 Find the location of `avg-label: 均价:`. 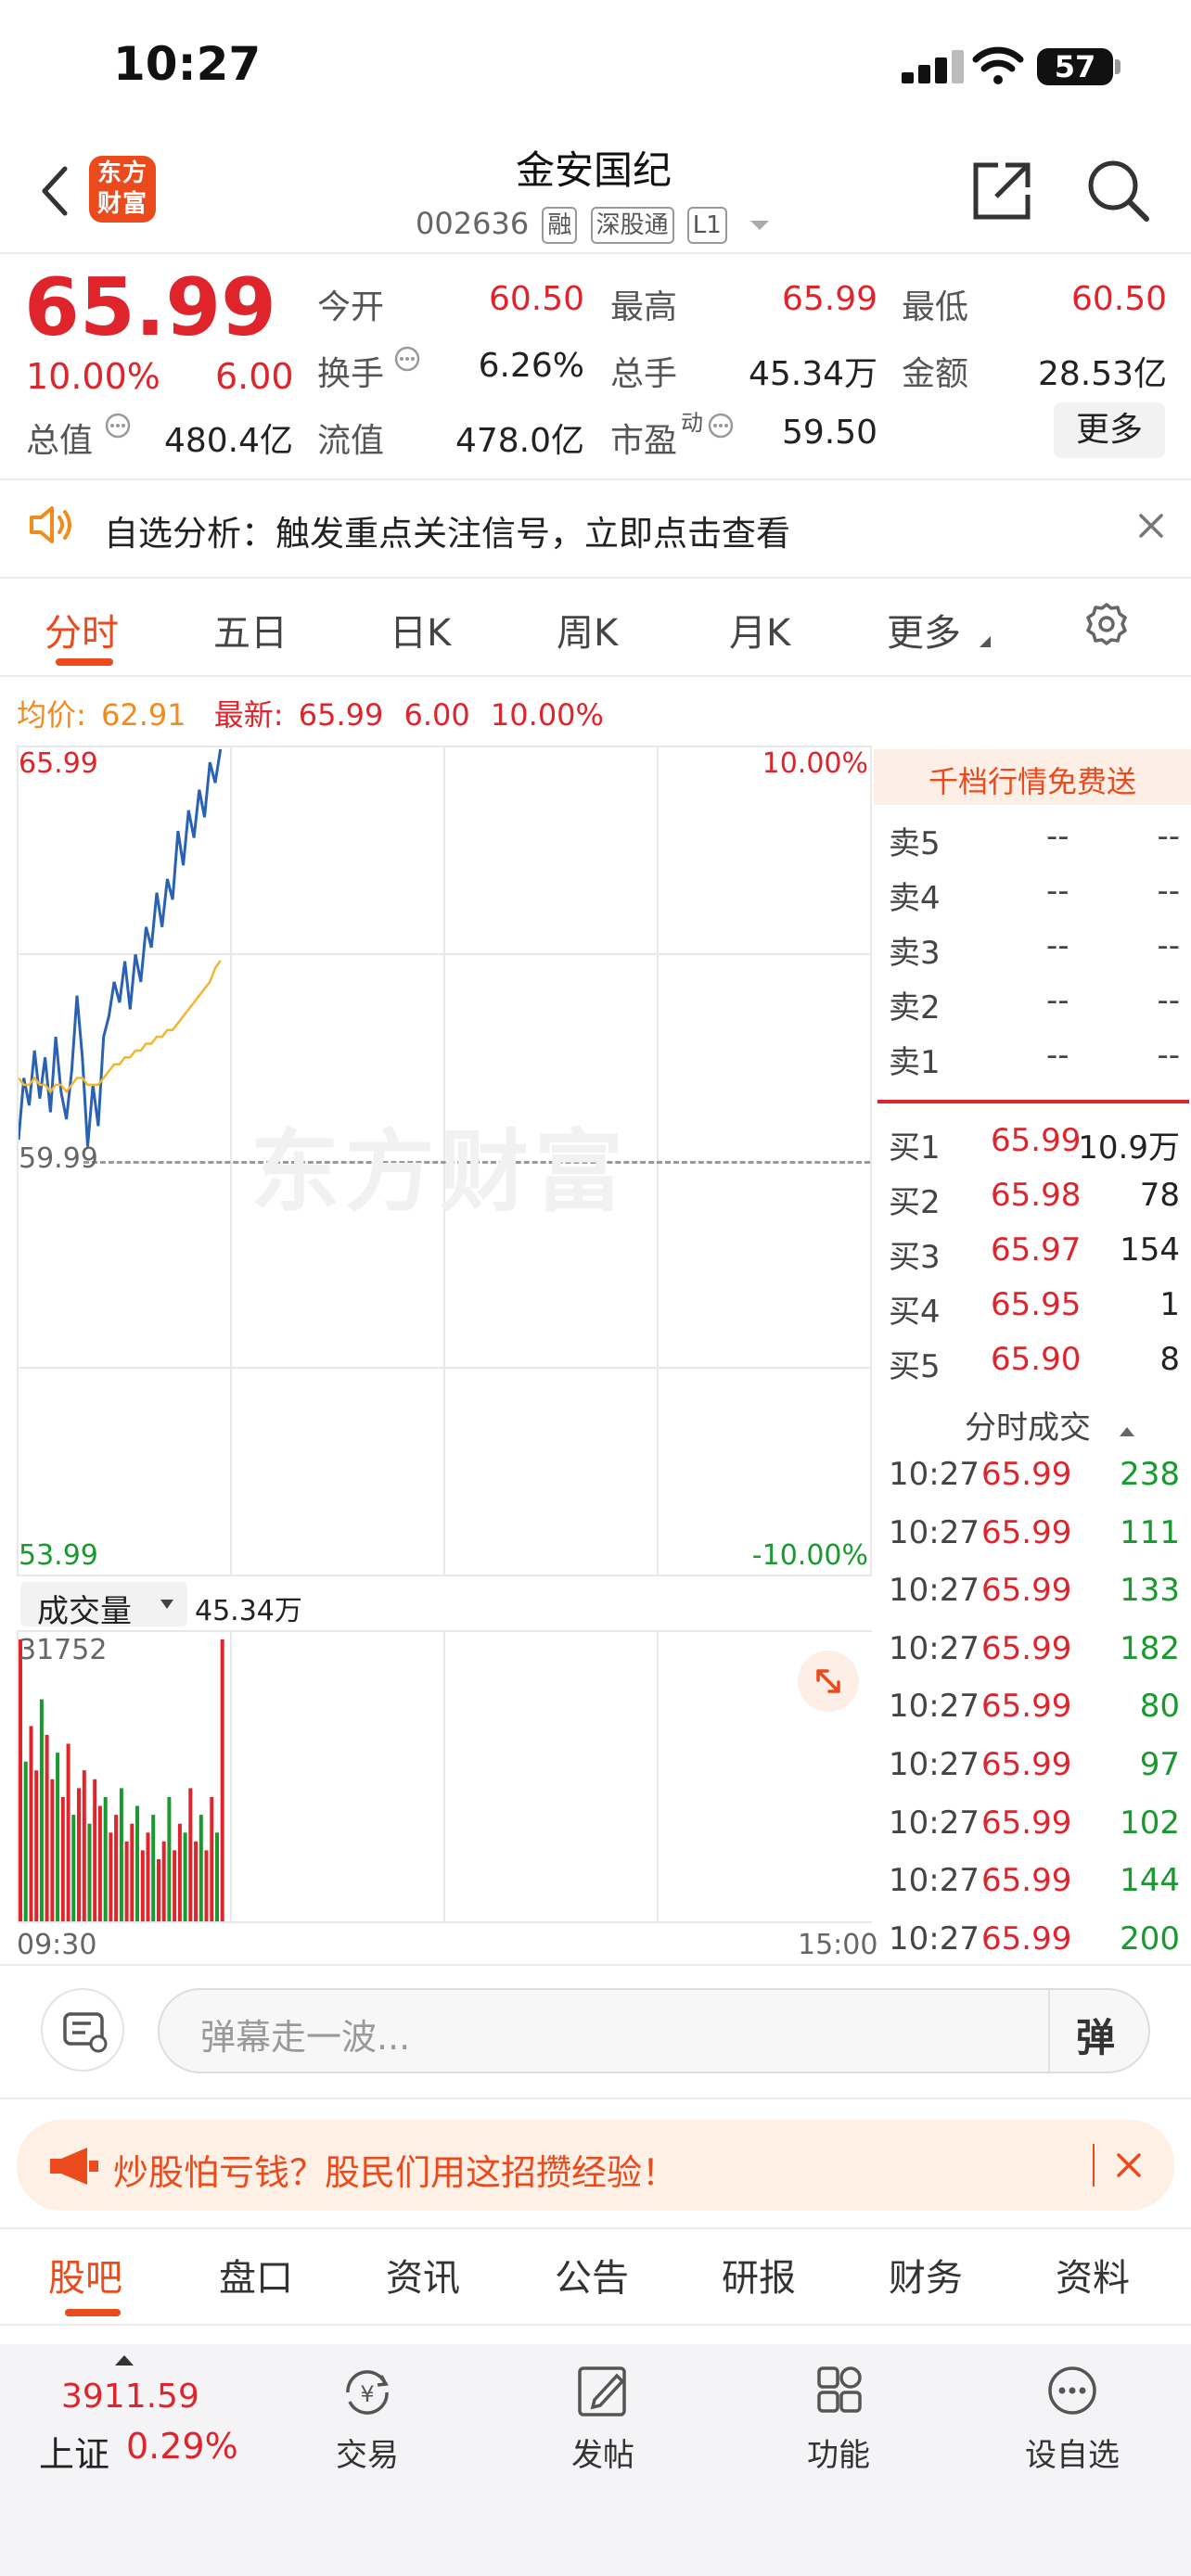

avg-label: 均价: is located at coordinates (51, 715).